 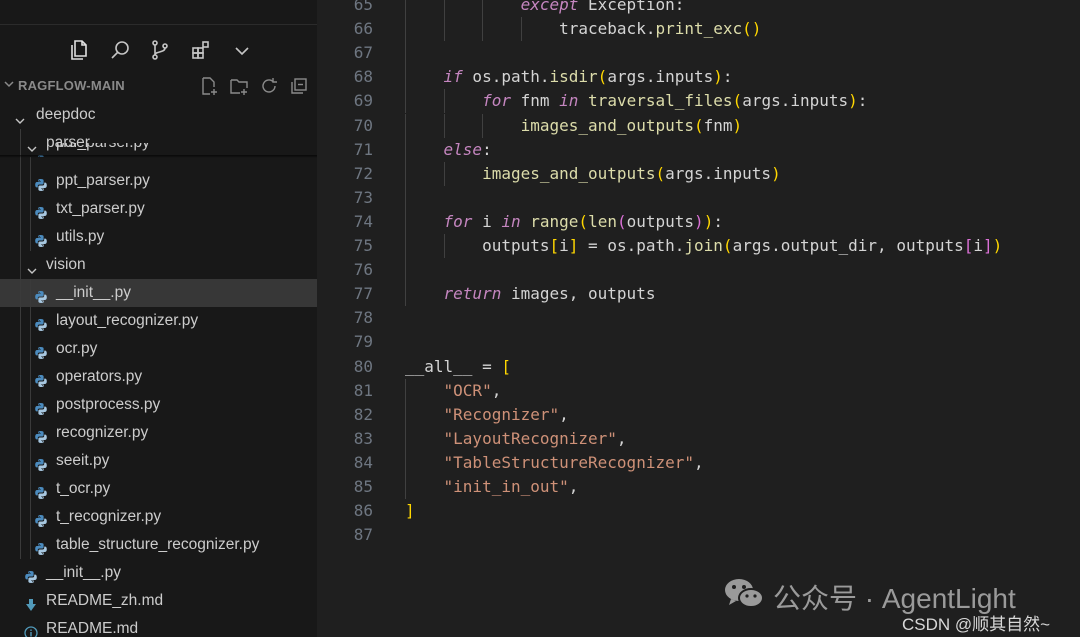 I want to click on sticky-scroll-shadow, so click(x=158, y=156).